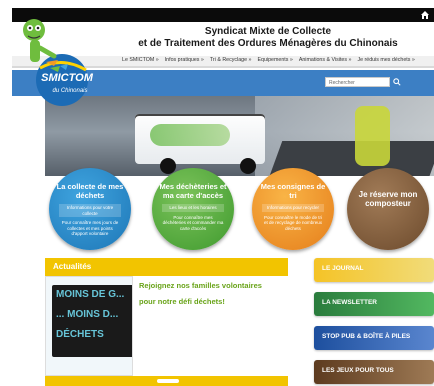 This screenshot has height=386, width=434. I want to click on news-label: Actualités, so click(72, 266).